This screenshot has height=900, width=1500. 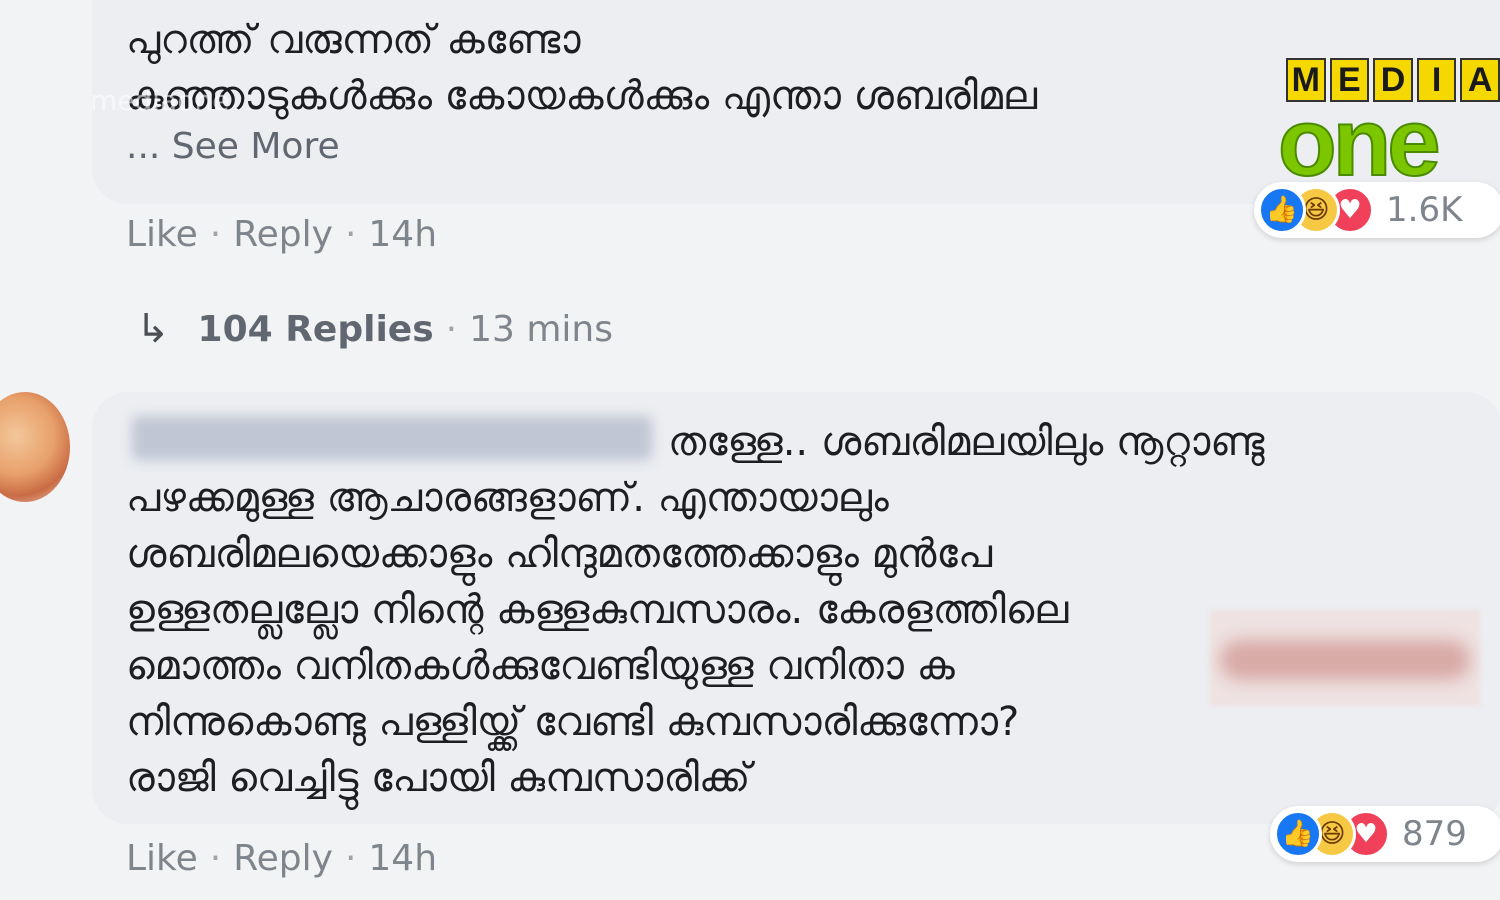 What do you see at coordinates (1480, 80) in the screenshot?
I see `logo-letter: A` at bounding box center [1480, 80].